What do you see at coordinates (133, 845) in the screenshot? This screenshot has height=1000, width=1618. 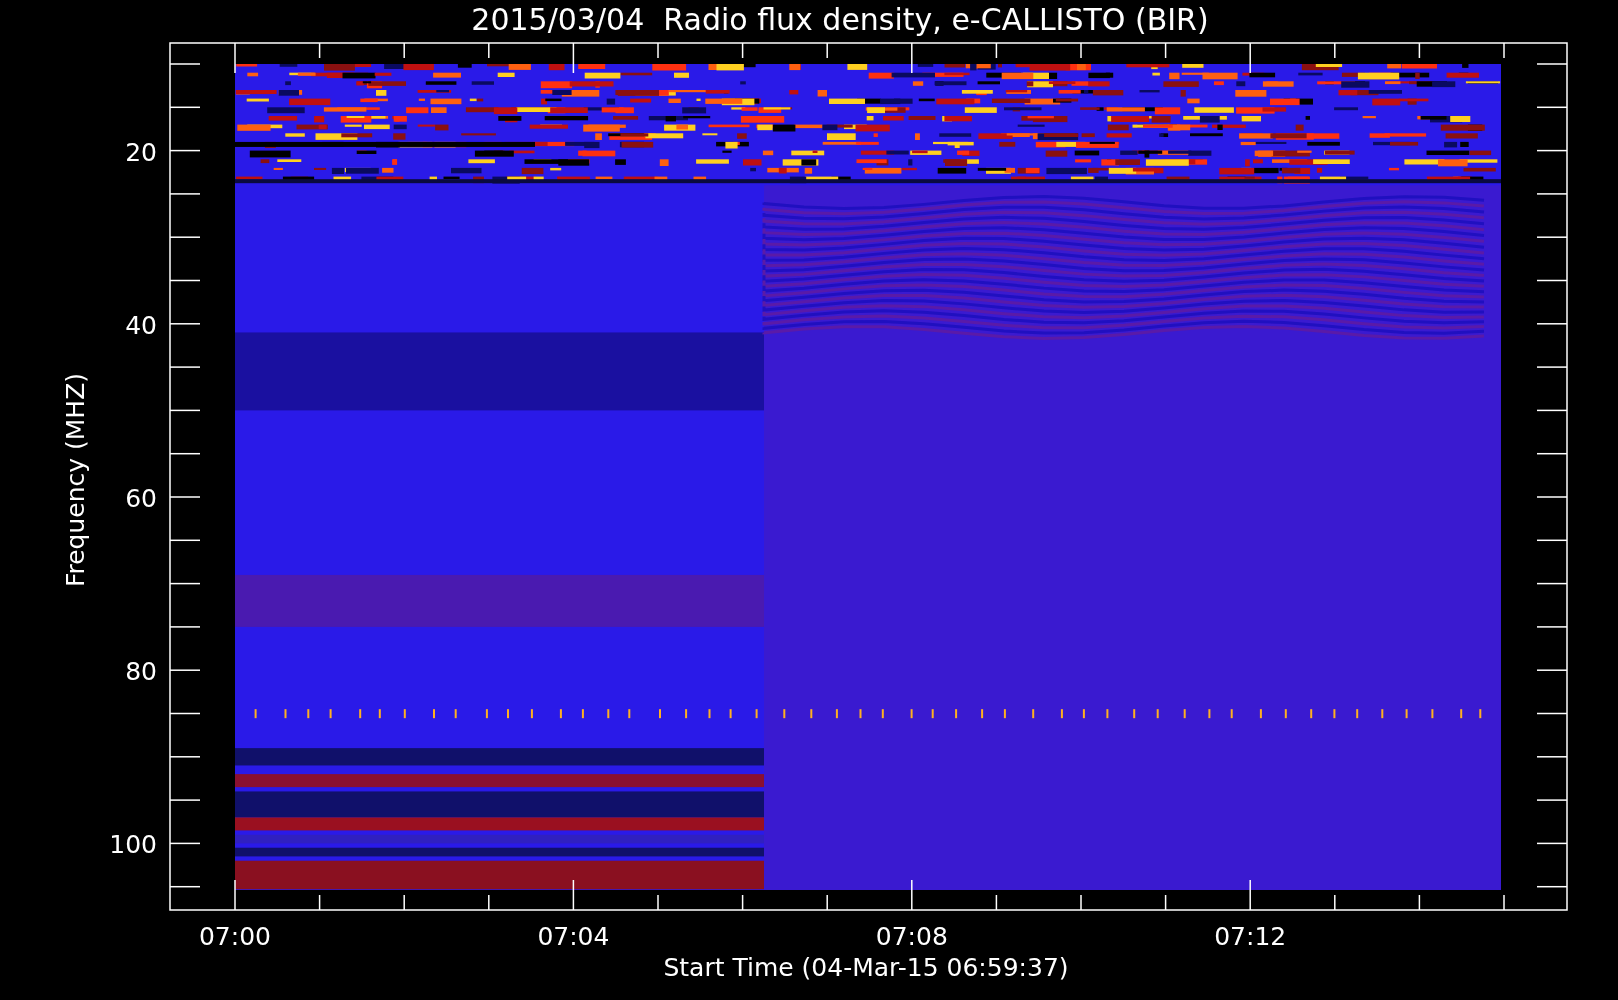 I see `axis-tick-label: 100` at bounding box center [133, 845].